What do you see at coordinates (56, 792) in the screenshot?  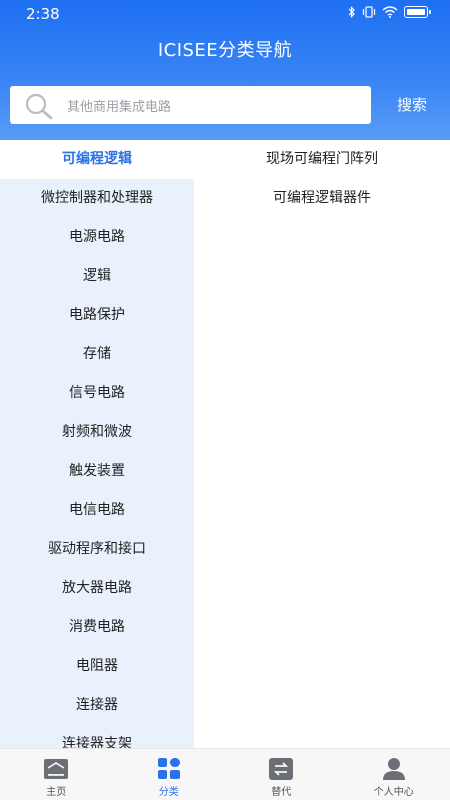 I see `tab-home-label: 主页` at bounding box center [56, 792].